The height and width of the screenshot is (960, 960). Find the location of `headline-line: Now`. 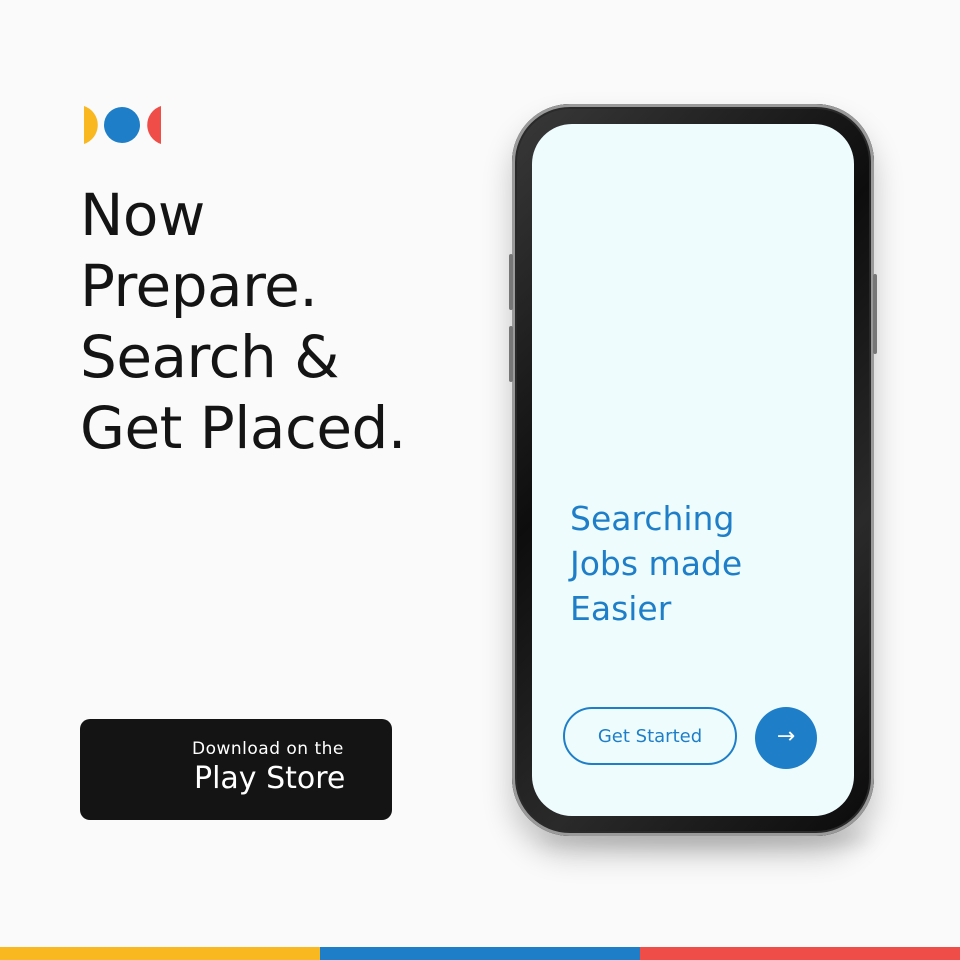

headline-line: Now is located at coordinates (142, 215).